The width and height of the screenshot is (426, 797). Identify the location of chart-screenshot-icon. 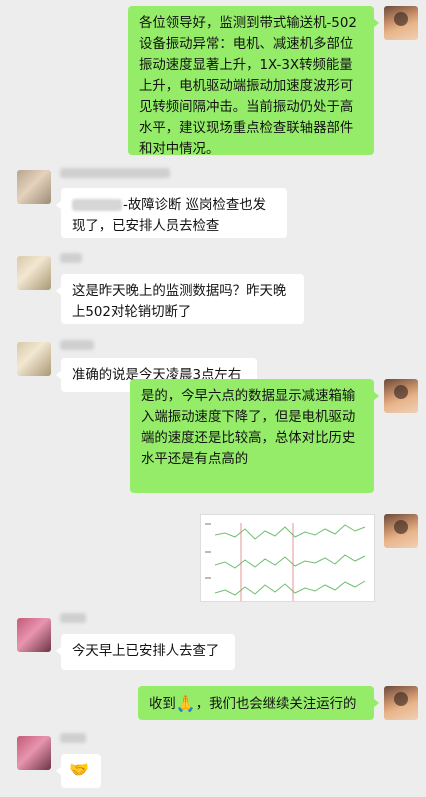
(287, 558).